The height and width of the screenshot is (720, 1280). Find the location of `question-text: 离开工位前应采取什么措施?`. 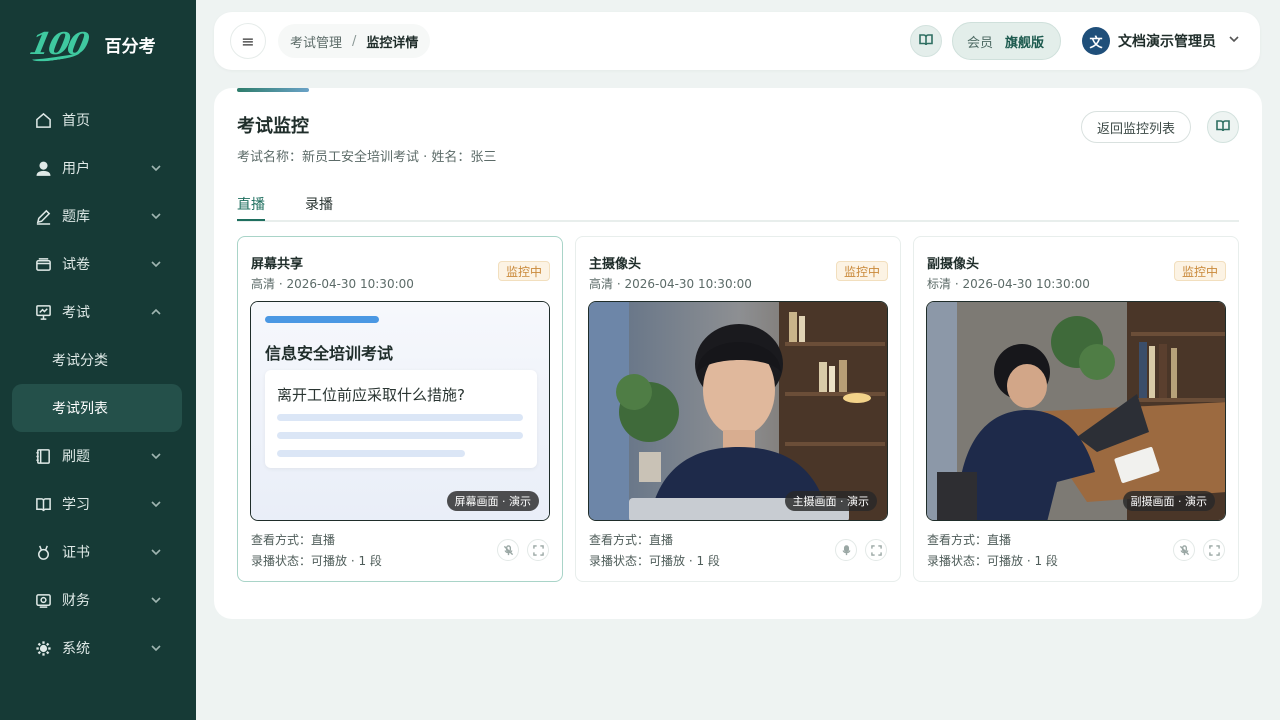

question-text: 离开工位前应采取什么措施? is located at coordinates (371, 395).